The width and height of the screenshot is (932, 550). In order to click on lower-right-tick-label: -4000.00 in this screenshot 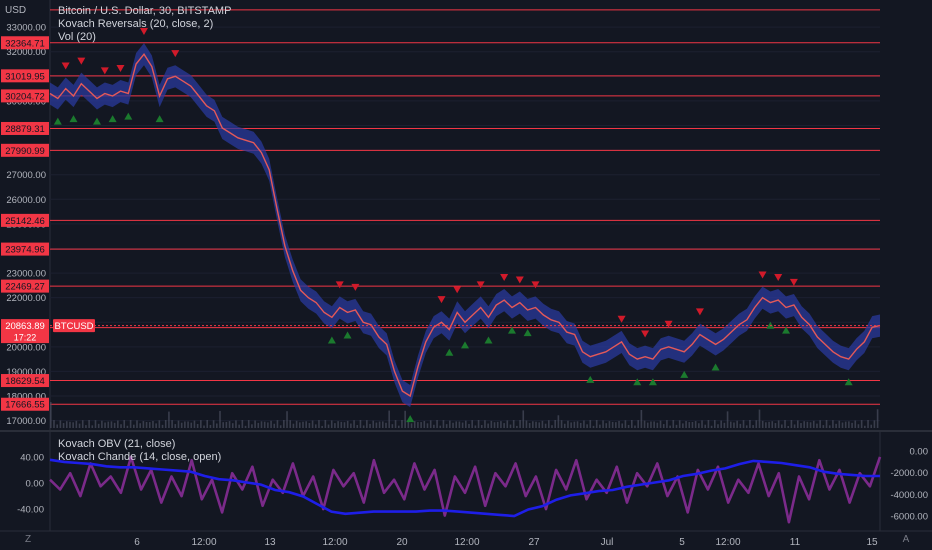, I will do `click(909, 495)`.